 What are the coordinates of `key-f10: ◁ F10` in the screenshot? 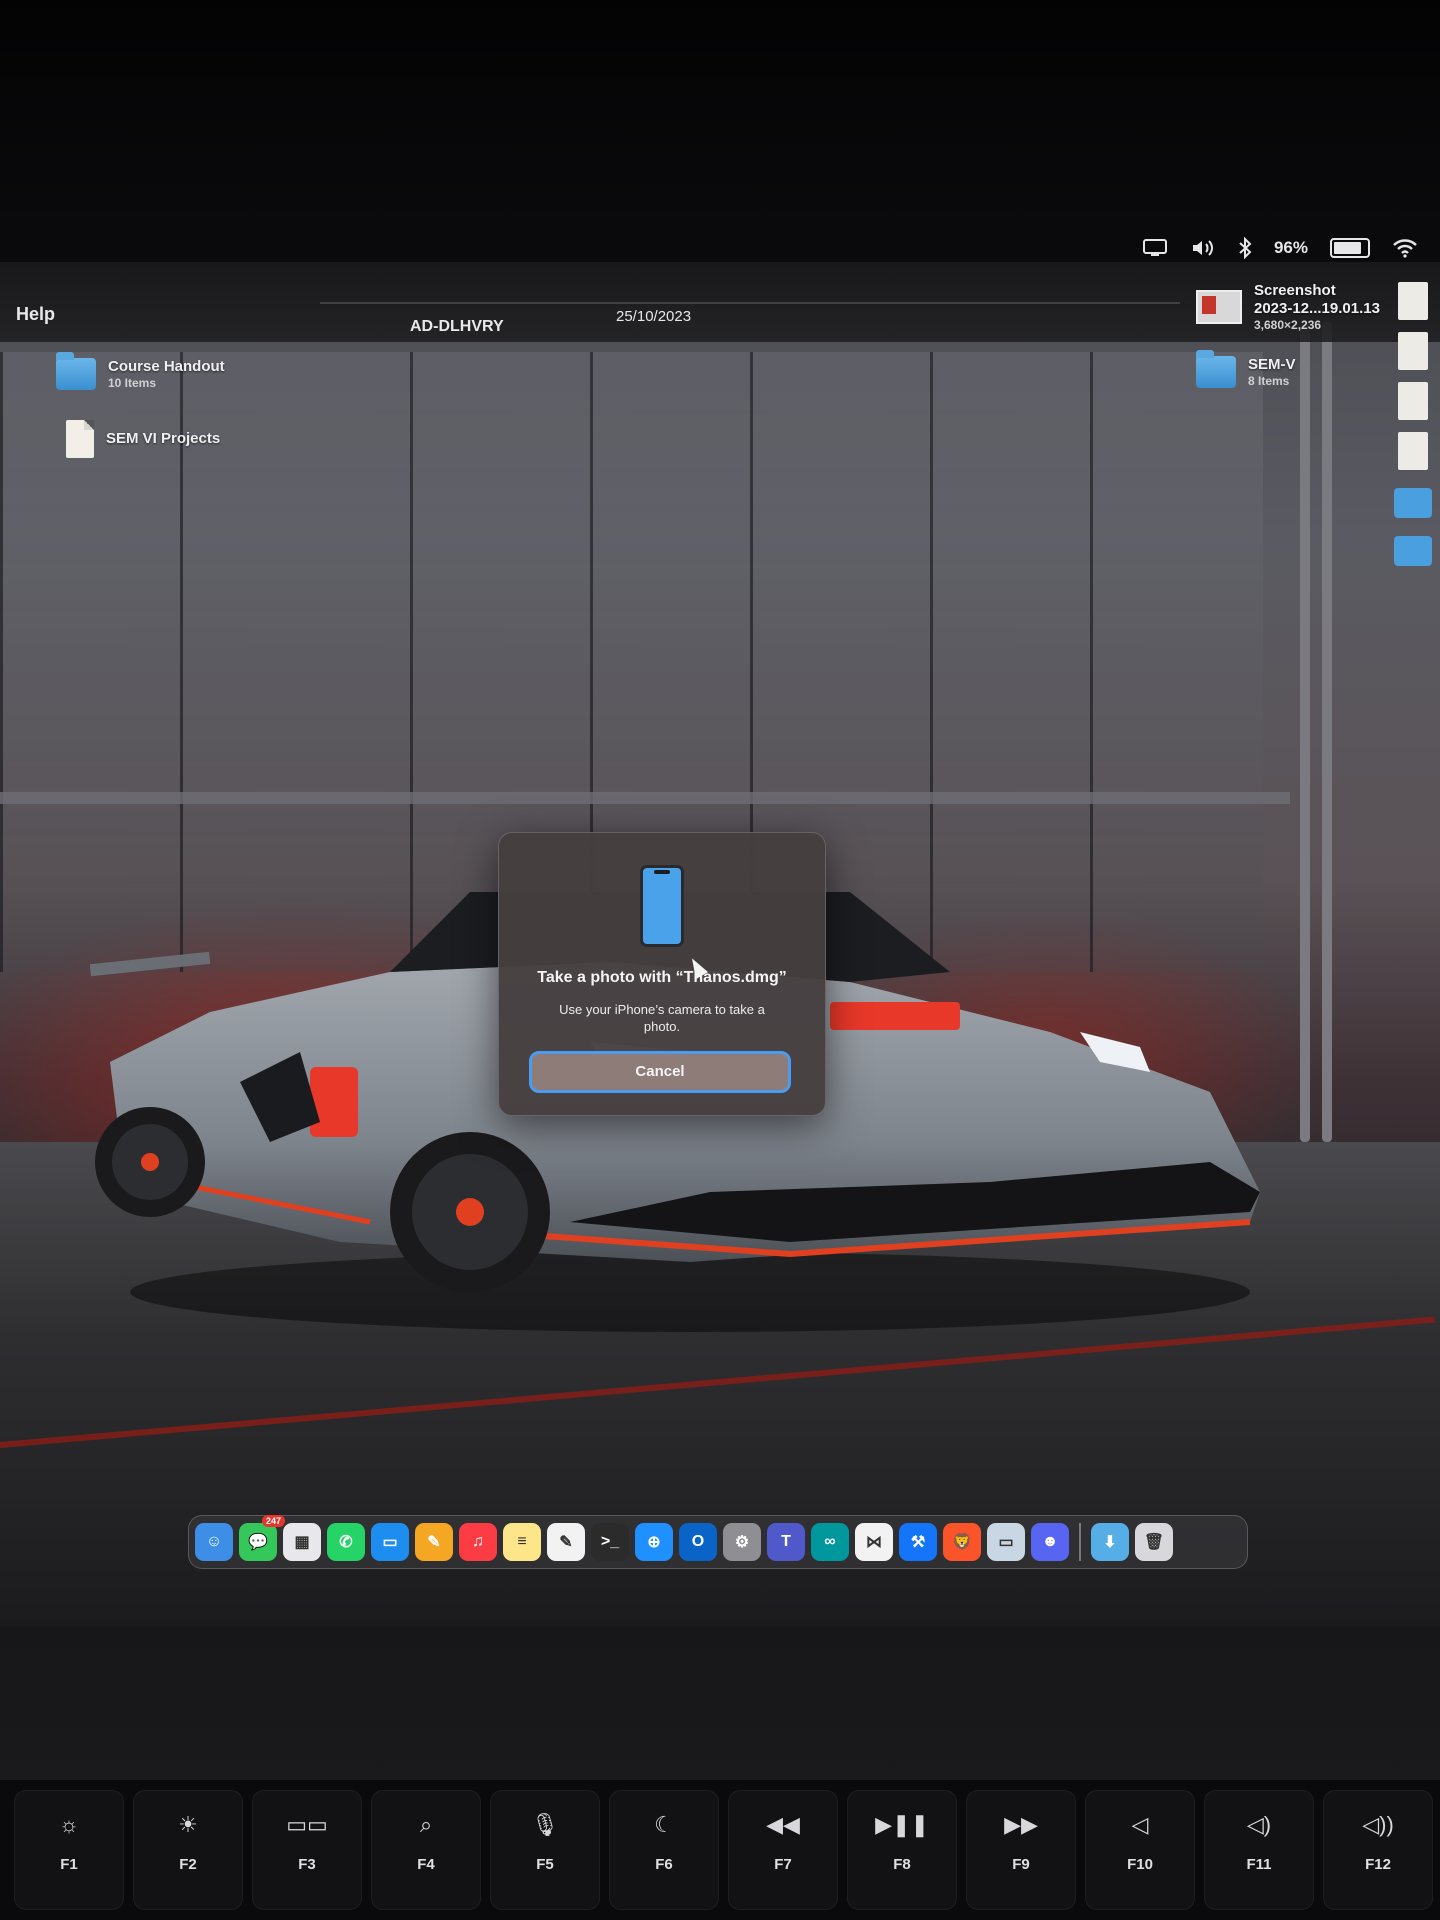 It's located at (1140, 1850).